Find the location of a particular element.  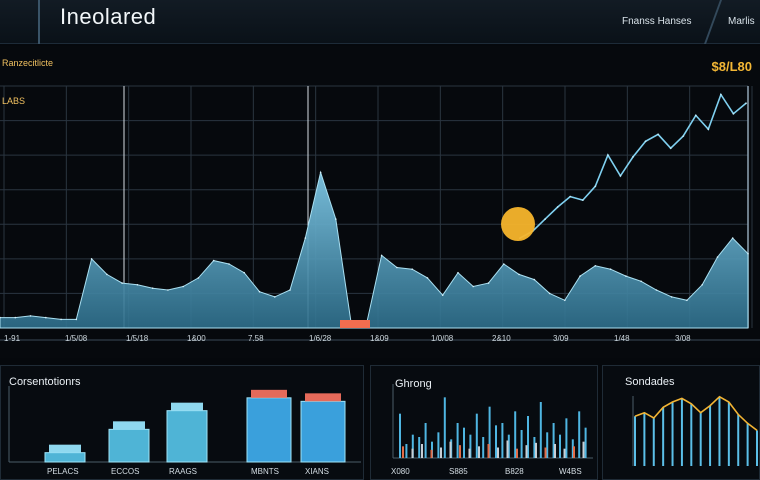

chart-top-label: Ranzecitlicte is located at coordinates (28, 63).